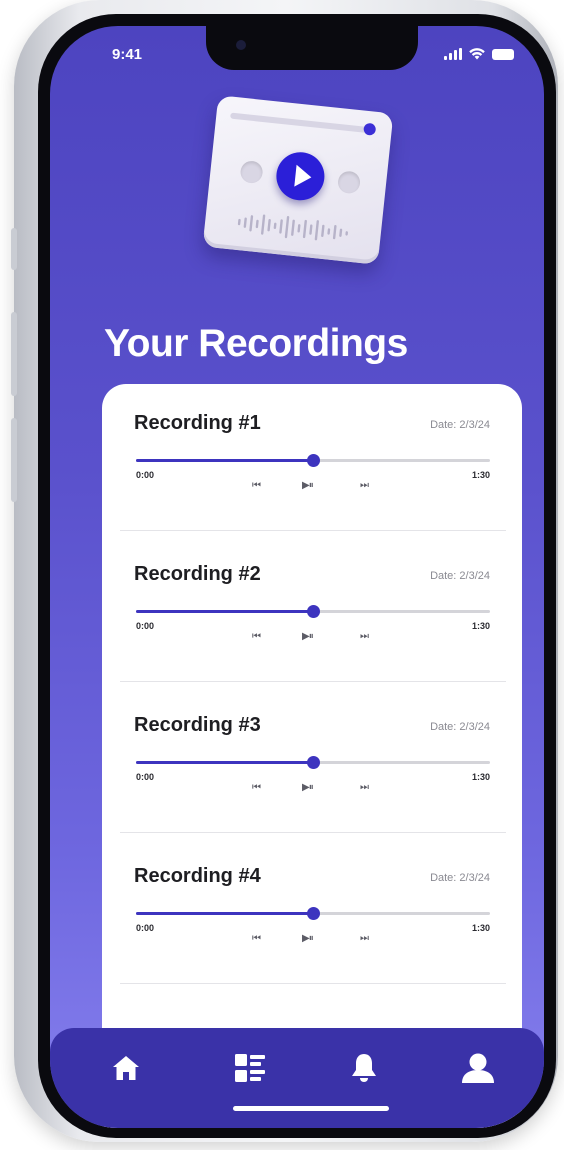  What do you see at coordinates (14, 354) in the screenshot?
I see `volume-up-button` at bounding box center [14, 354].